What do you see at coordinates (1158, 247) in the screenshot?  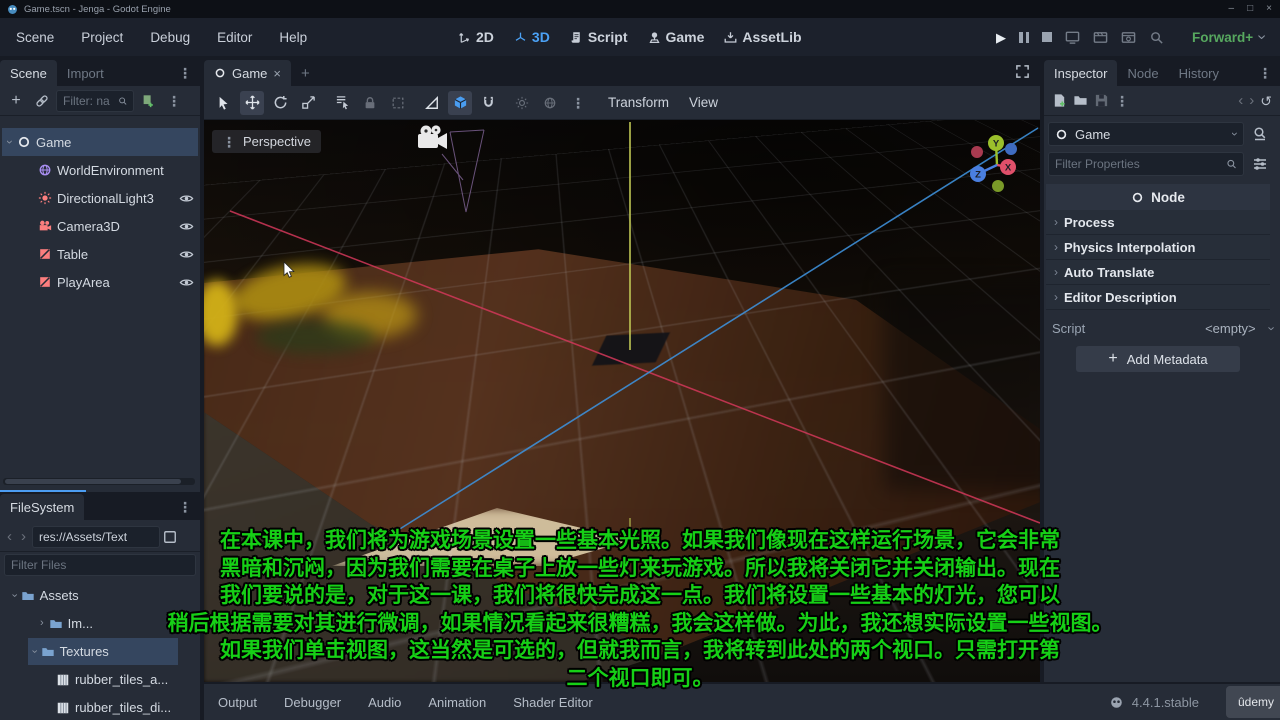 I see `category-physics-interpolation: › Physics Interpolation` at bounding box center [1158, 247].